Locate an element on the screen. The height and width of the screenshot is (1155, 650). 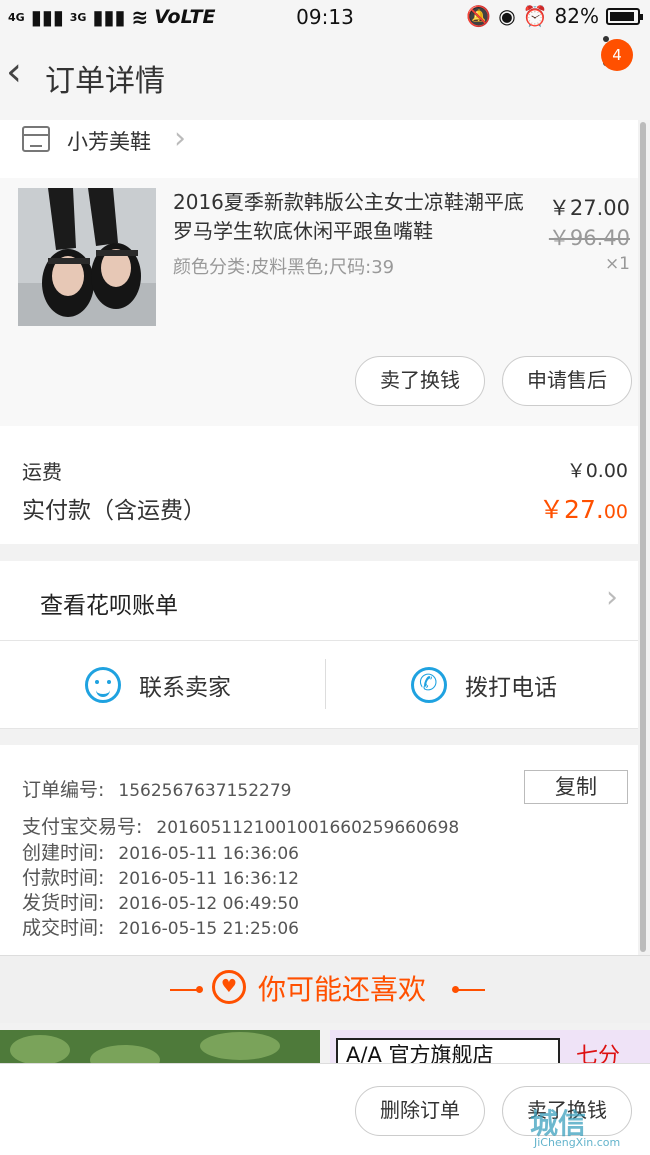
alipay-trade-label: 支付宝交易号: is located at coordinates (82, 827).